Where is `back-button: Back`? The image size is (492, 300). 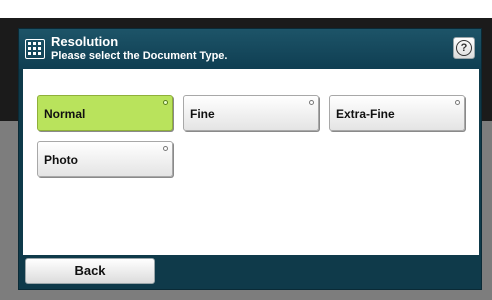
back-button: Back is located at coordinates (90, 271).